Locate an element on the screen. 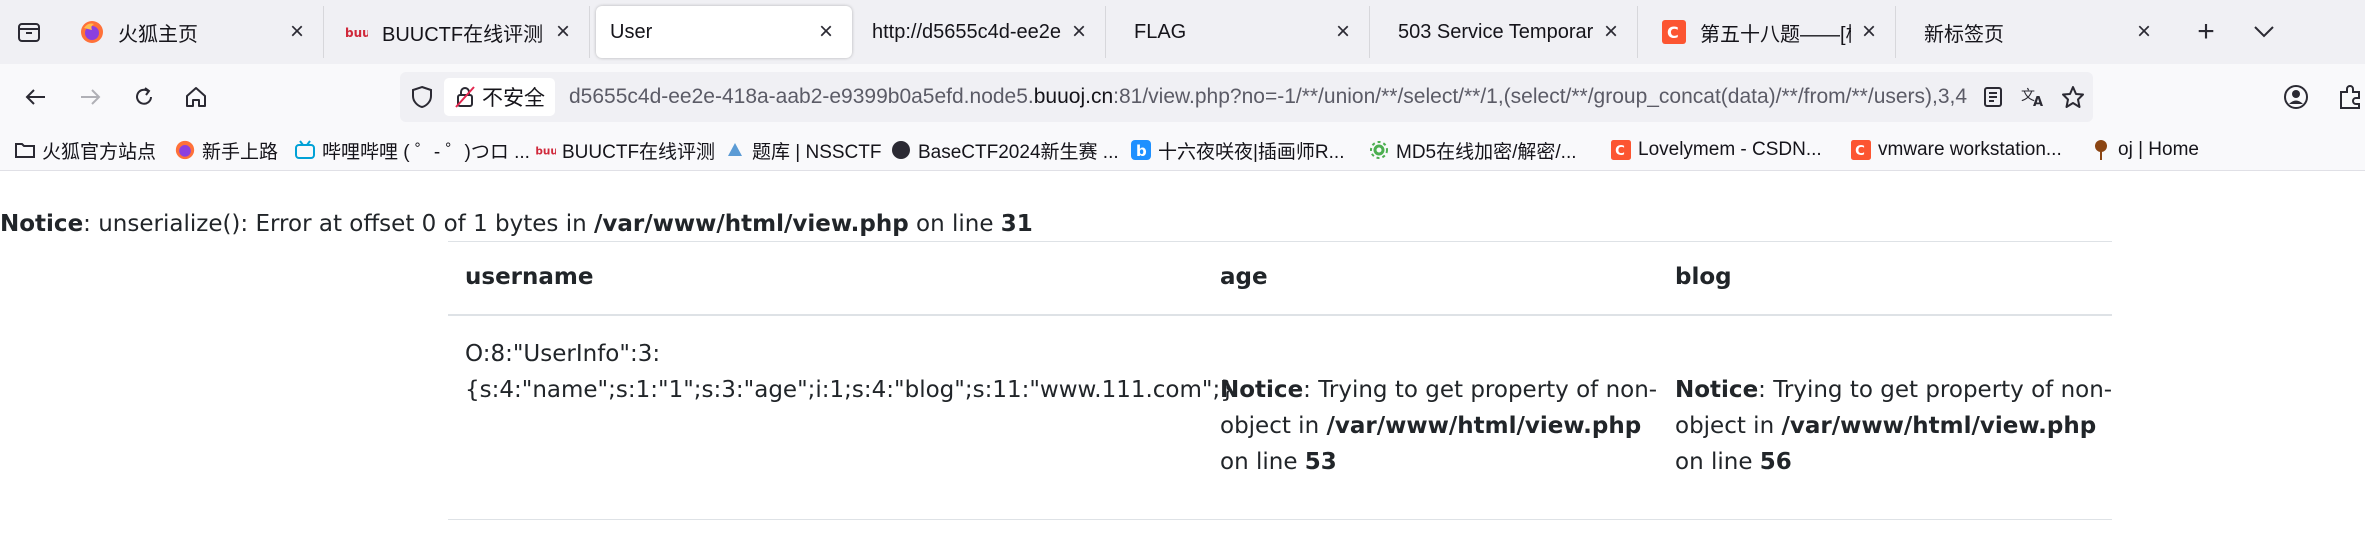  arrow-right-icon is located at coordinates (91, 97).